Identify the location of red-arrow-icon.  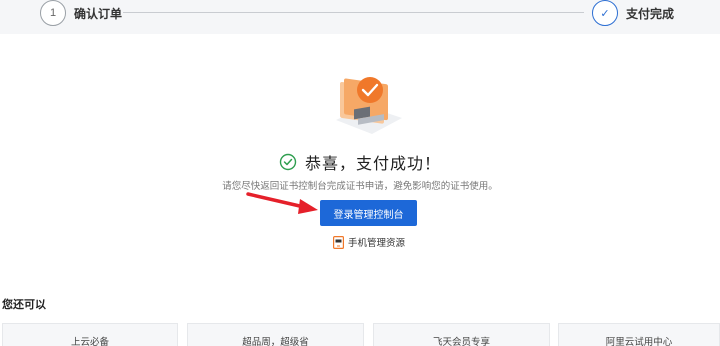
(282, 203).